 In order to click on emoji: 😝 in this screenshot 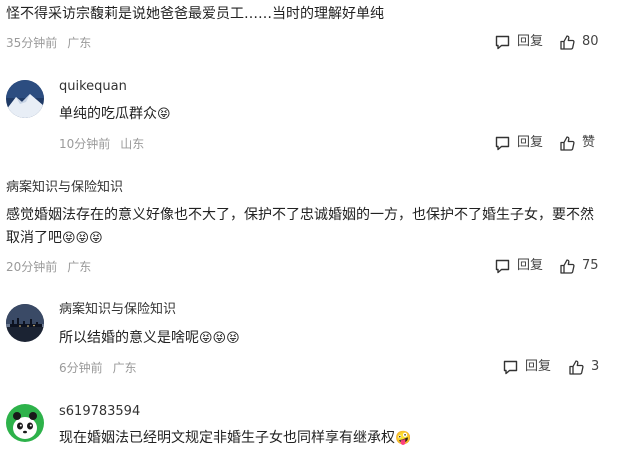, I will do `click(164, 114)`.